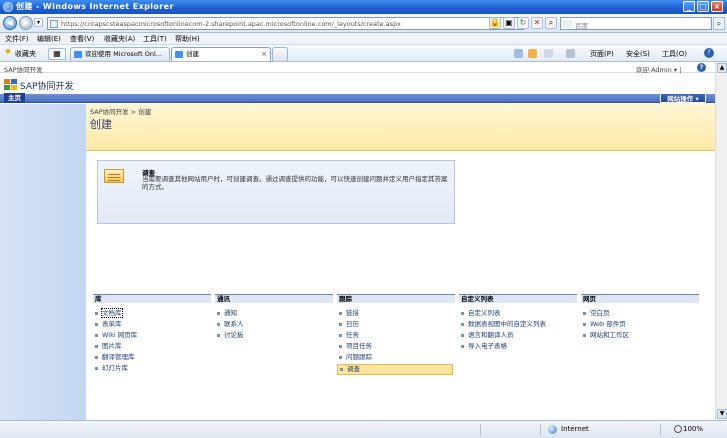 The image size is (727, 438). Describe the element at coordinates (396, 325) in the screenshot. I see `list-item: 日历` at that location.